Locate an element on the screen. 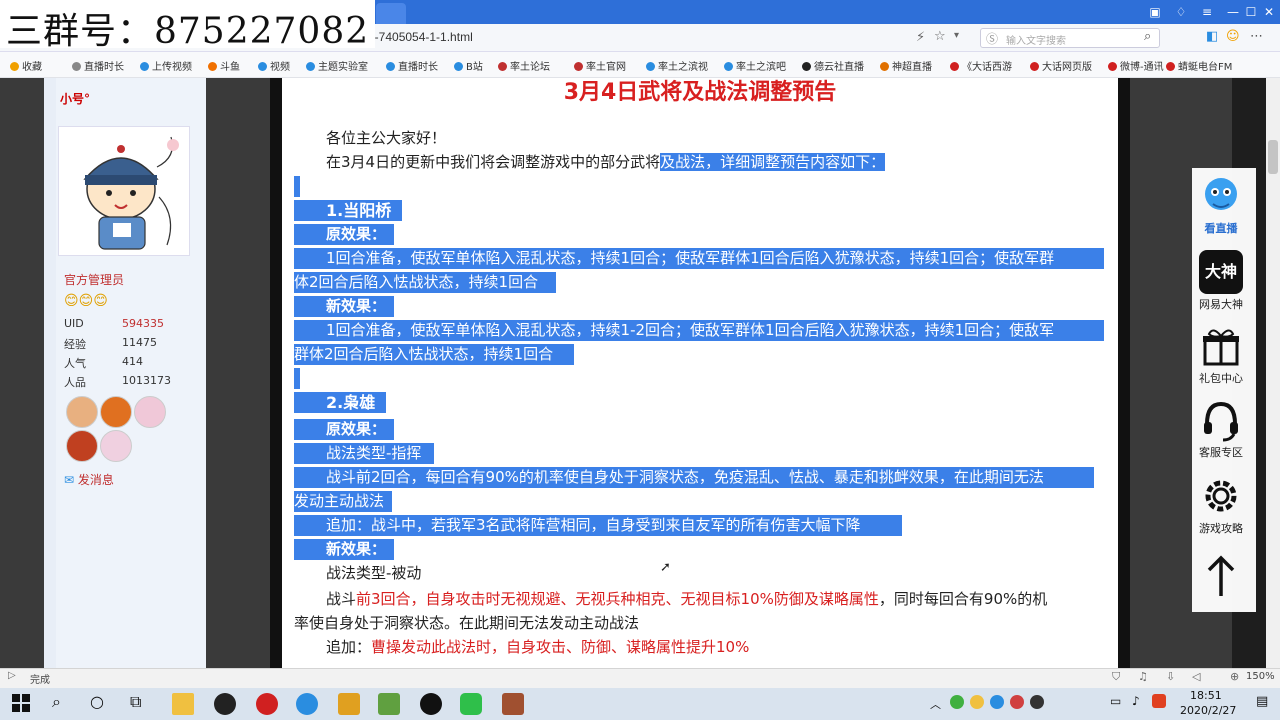 The image size is (1280, 720). qq-tray-icon is located at coordinates (1037, 702).